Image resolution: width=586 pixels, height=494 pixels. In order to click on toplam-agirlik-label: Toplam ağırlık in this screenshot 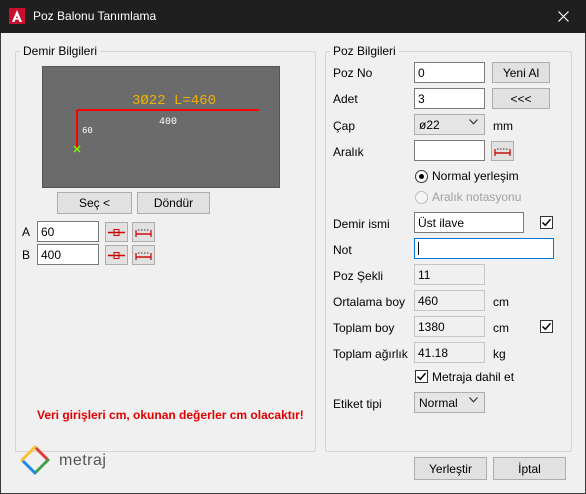, I will do `click(370, 354)`.